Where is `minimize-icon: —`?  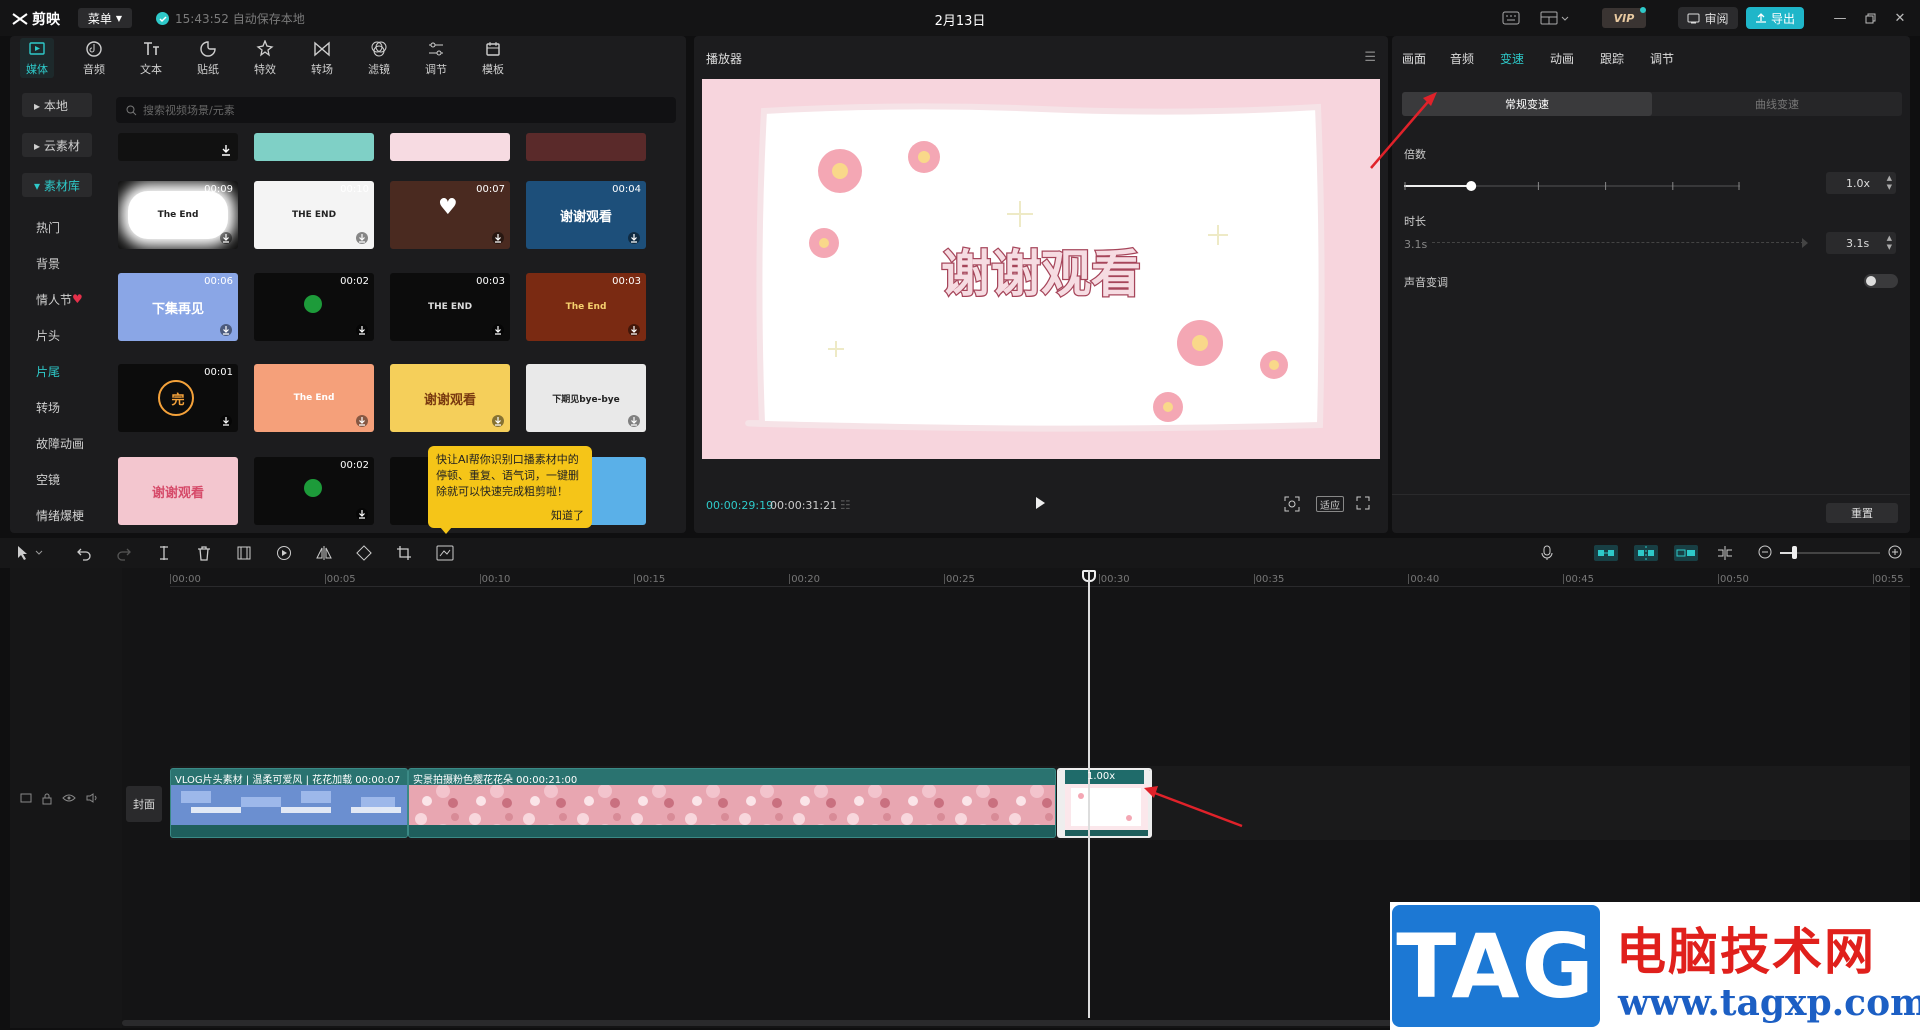
minimize-icon: — is located at coordinates (1840, 18).